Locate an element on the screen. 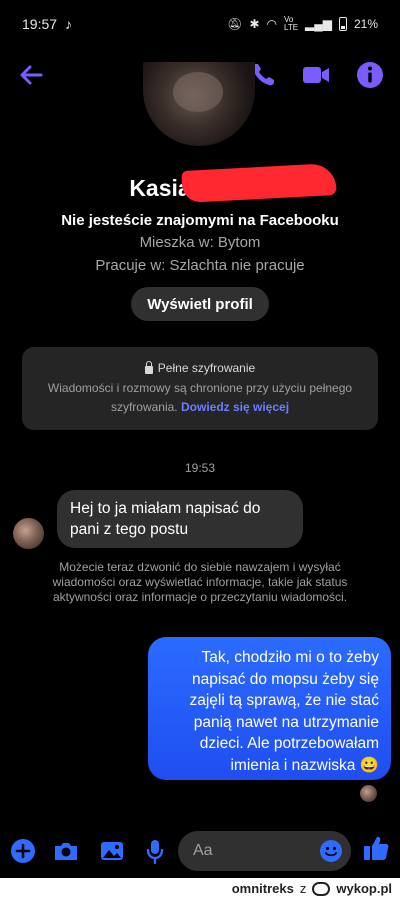  learn-more-link: Dowiedz się więcej is located at coordinates (235, 407).